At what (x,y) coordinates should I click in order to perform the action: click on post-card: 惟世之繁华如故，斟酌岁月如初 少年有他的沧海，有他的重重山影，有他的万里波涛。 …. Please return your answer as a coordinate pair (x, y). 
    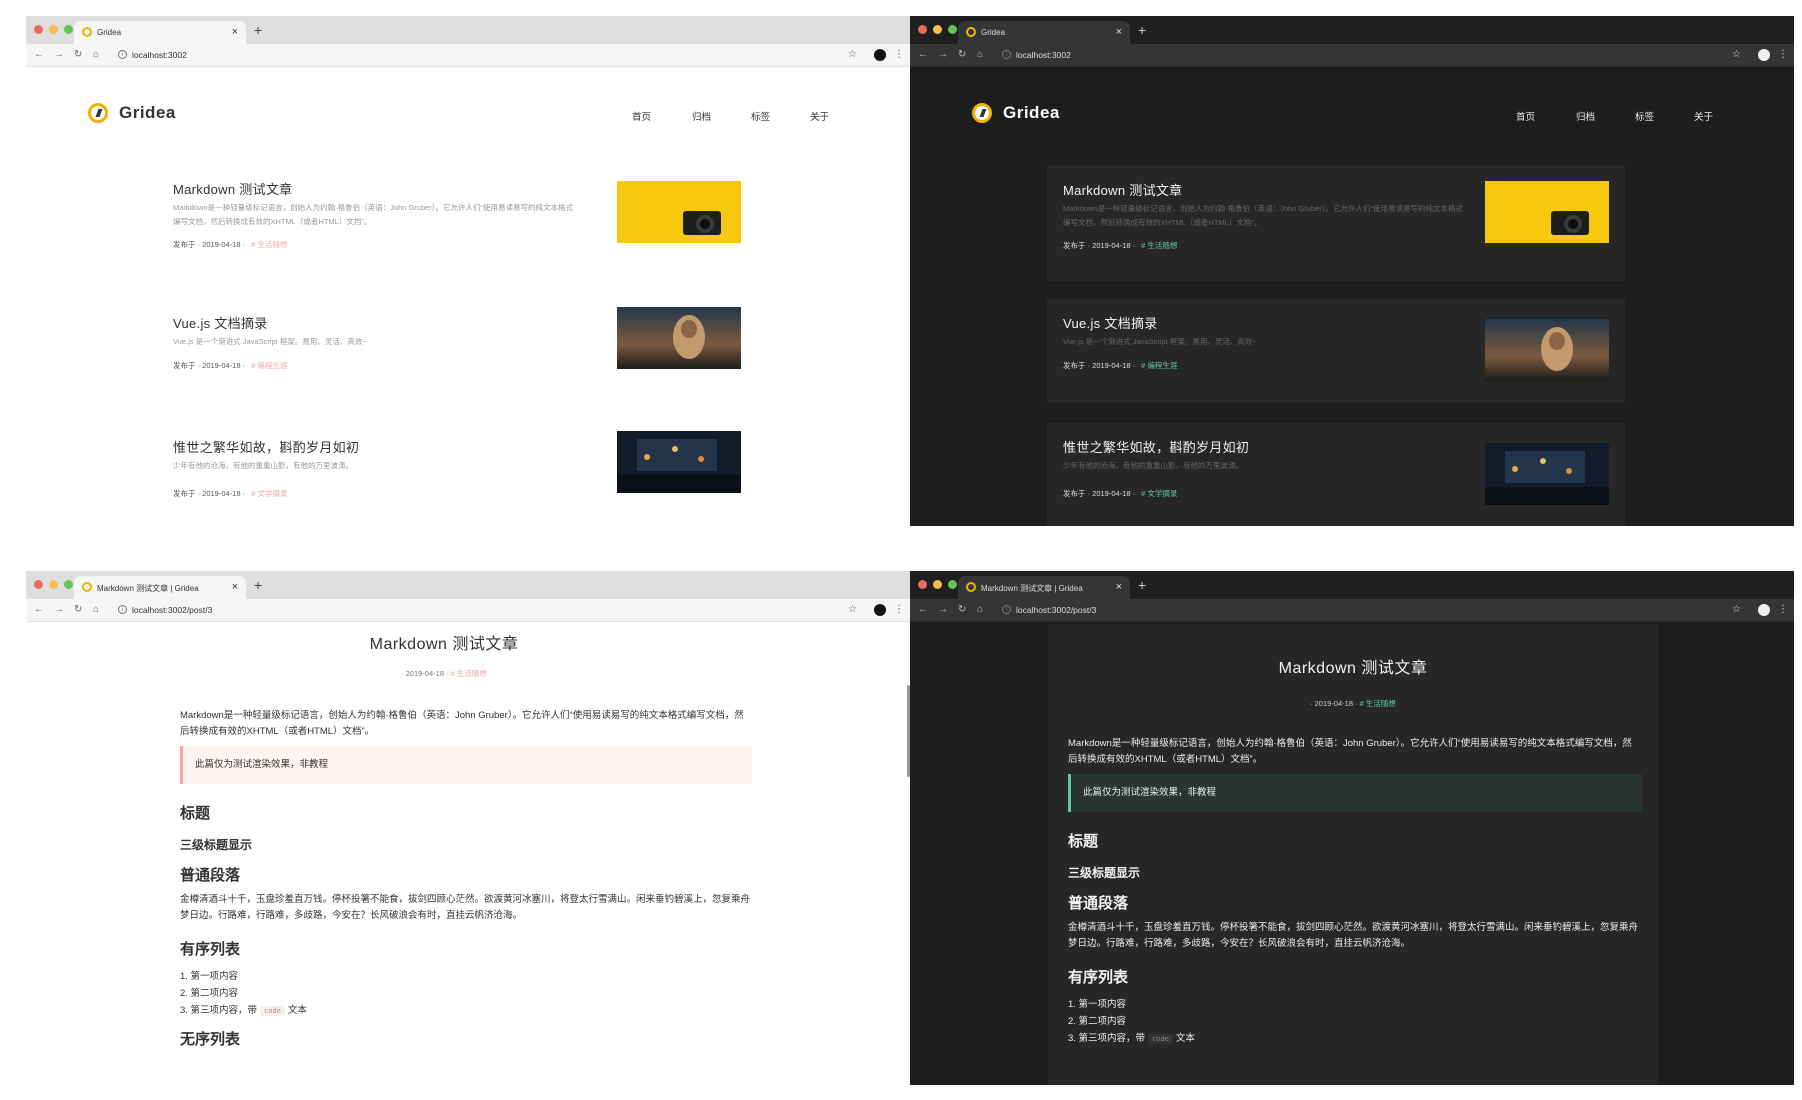
    Looking at the image, I should click on (1336, 474).